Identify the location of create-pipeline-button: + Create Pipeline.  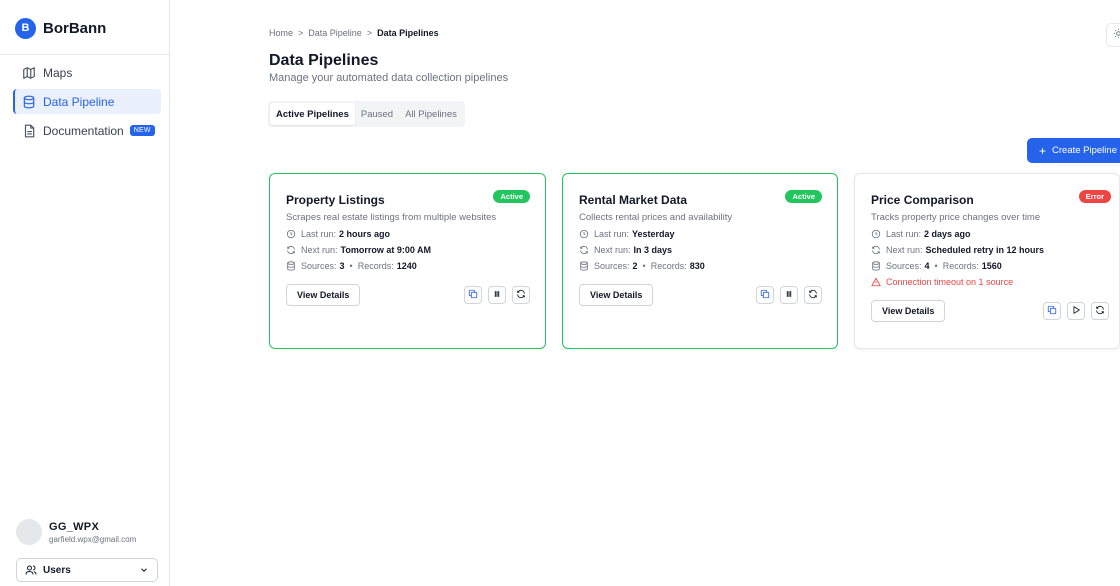
(1073, 150).